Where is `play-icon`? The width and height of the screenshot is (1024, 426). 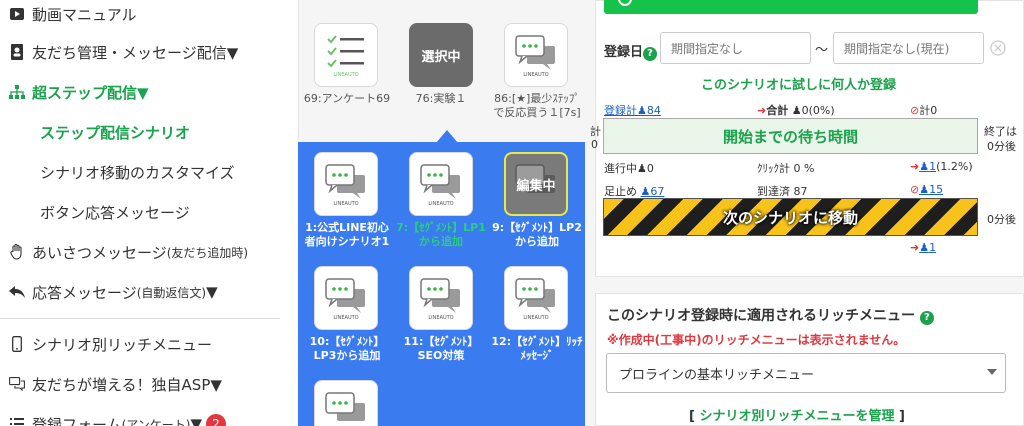
play-icon is located at coordinates (17, 14).